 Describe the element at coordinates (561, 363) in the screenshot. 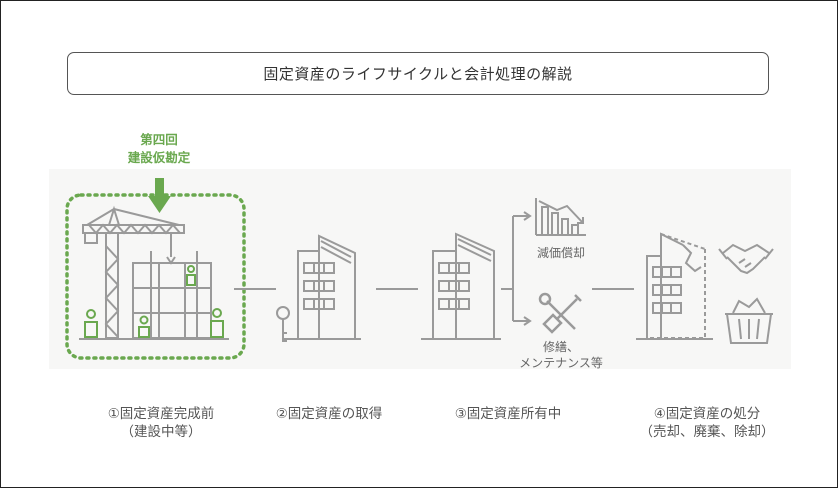

I see `repair-line-2: メンテナンス等` at that location.